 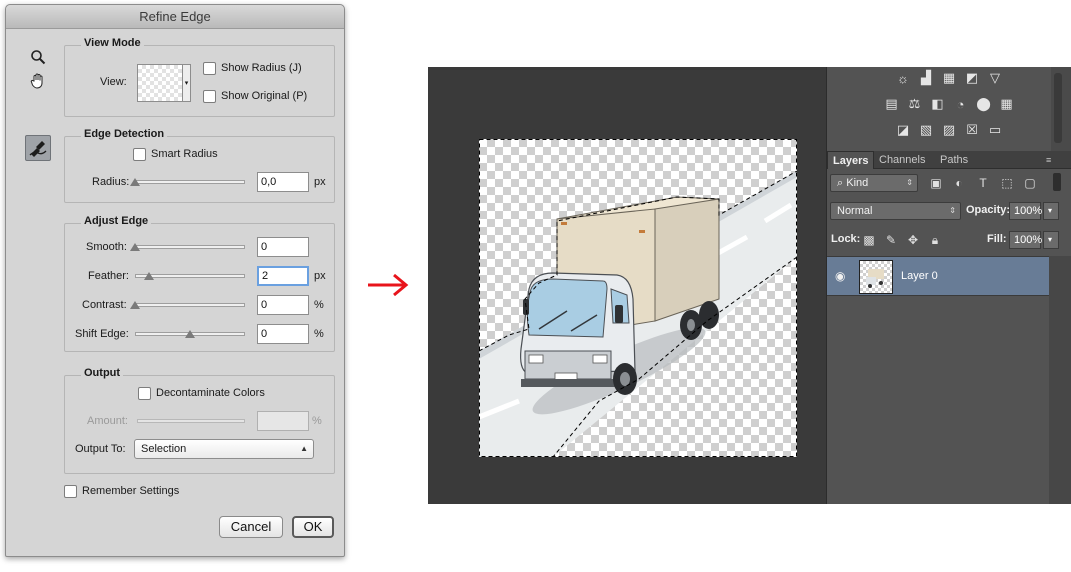 I want to click on decontaminate-colors-checkbox, so click(x=144, y=393).